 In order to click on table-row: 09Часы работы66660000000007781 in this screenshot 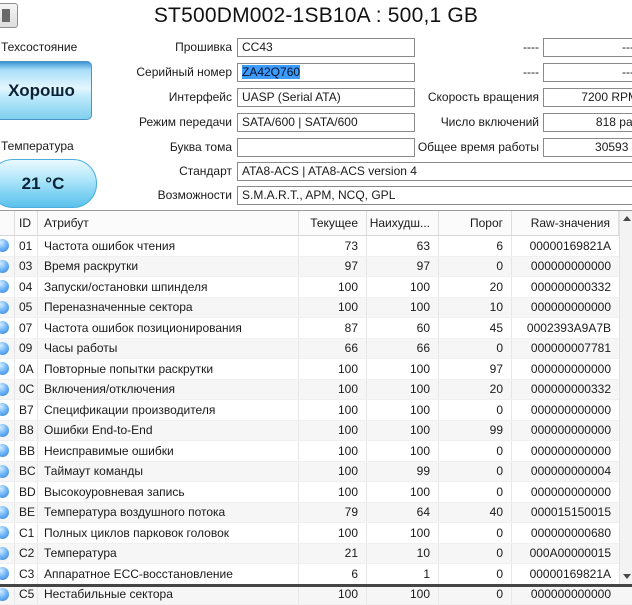, I will do `click(316, 349)`.